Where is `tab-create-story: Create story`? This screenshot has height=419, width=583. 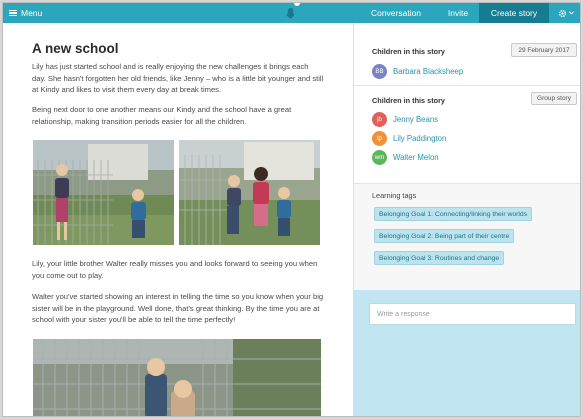 tab-create-story: Create story is located at coordinates (514, 13).